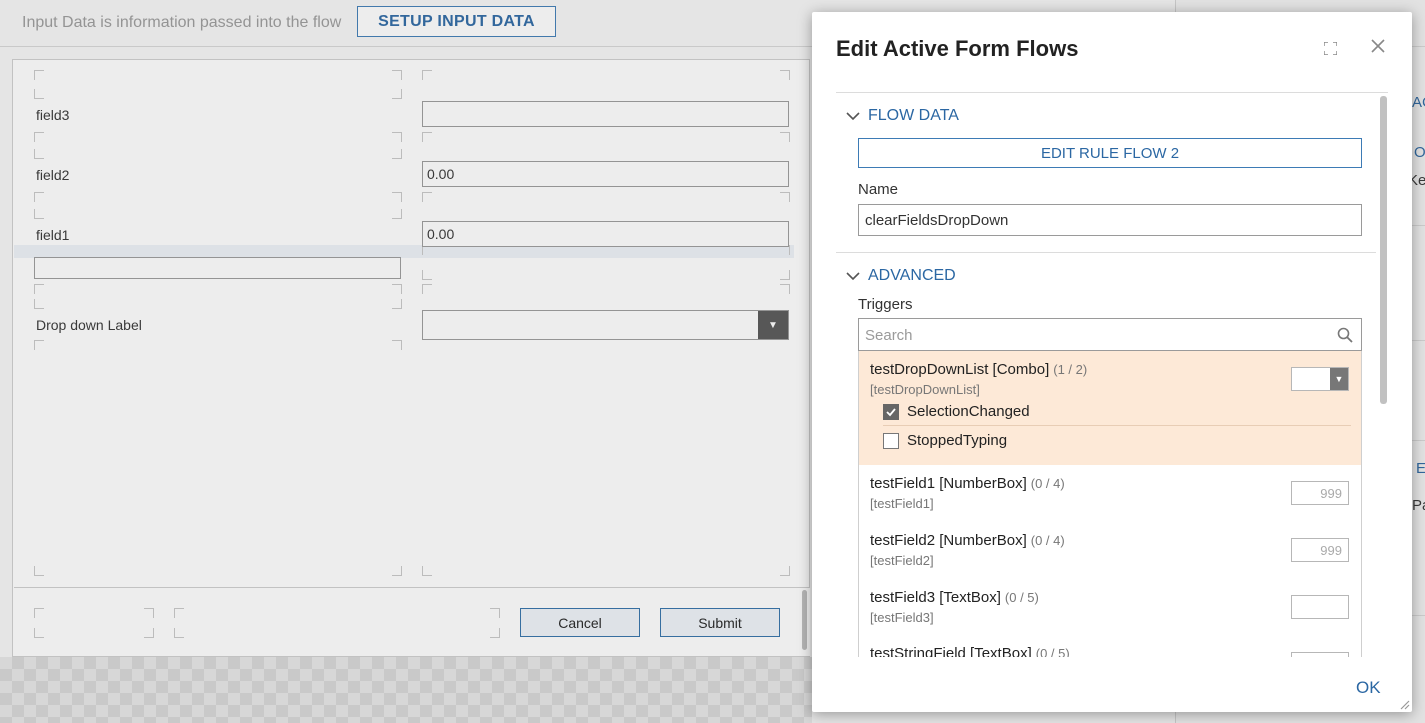 Image resolution: width=1425 pixels, height=723 pixels. I want to click on name-input: clearFieldsDropDown, so click(1110, 220).